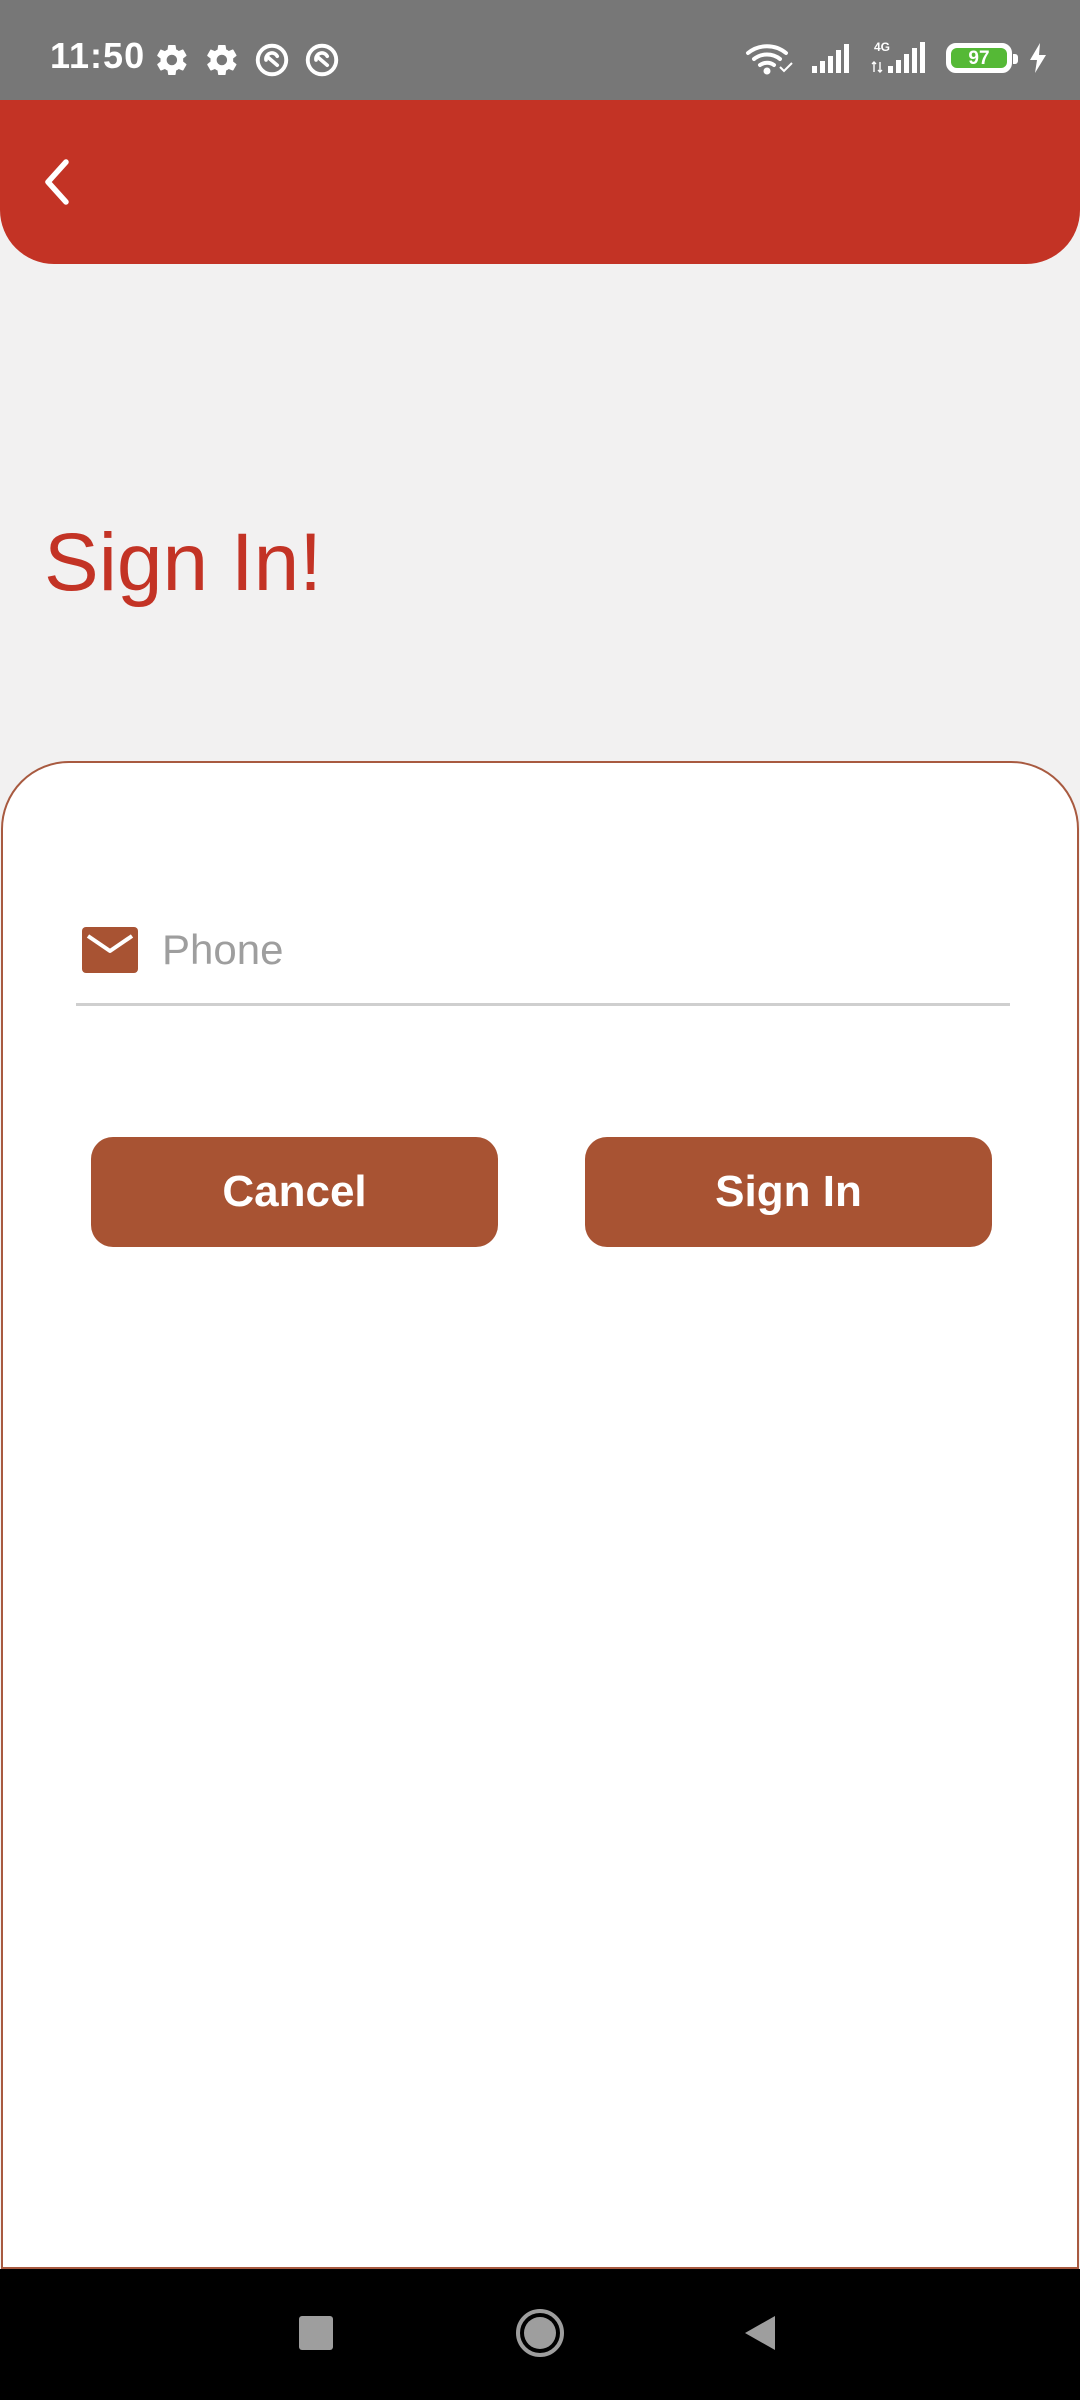  Describe the element at coordinates (540, 182) in the screenshot. I see `app-bar` at that location.